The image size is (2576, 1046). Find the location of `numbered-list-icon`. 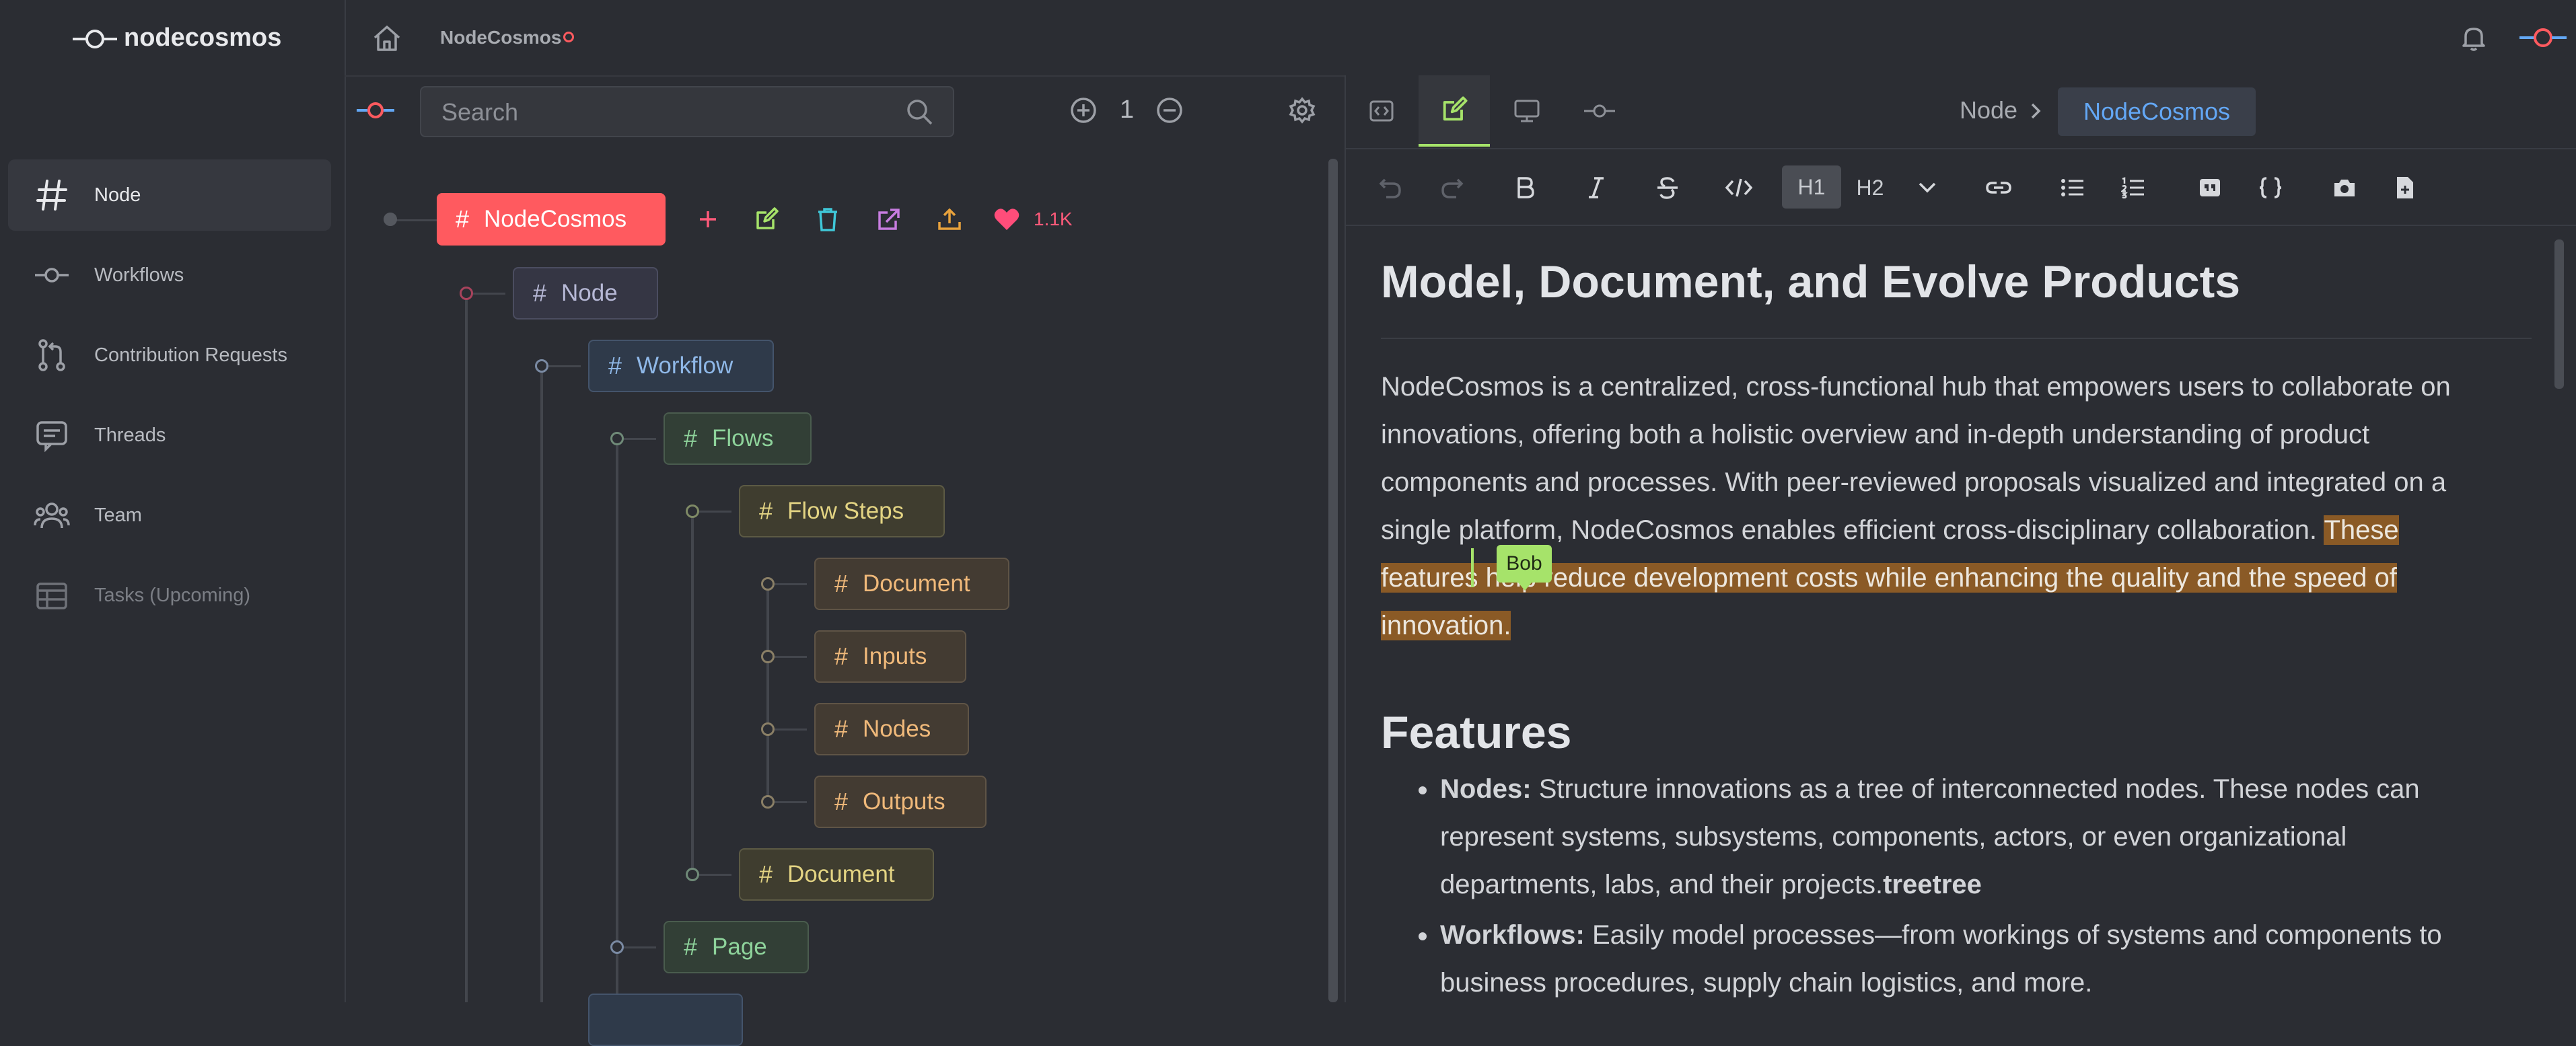

numbered-list-icon is located at coordinates (2133, 187).